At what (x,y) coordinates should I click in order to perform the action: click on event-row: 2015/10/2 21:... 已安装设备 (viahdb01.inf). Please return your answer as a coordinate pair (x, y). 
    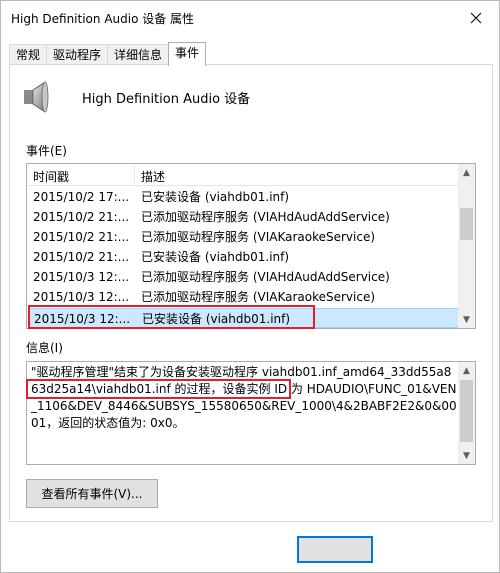
    Looking at the image, I should click on (244, 257).